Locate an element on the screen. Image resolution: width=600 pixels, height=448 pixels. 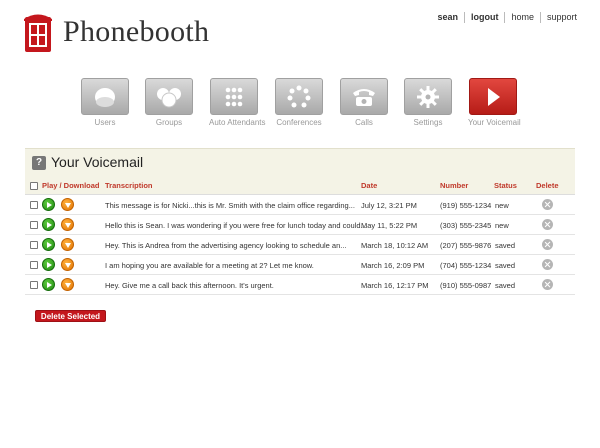
logo: Phonebooth is located at coordinates (117, 32).